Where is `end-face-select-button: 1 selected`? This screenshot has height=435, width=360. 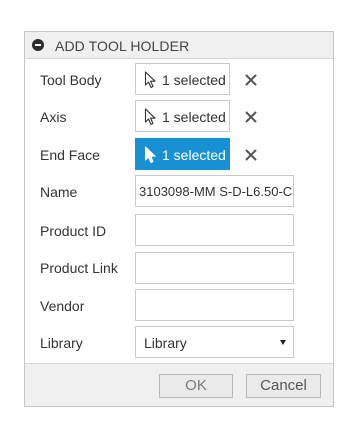
end-face-select-button: 1 selected is located at coordinates (182, 154).